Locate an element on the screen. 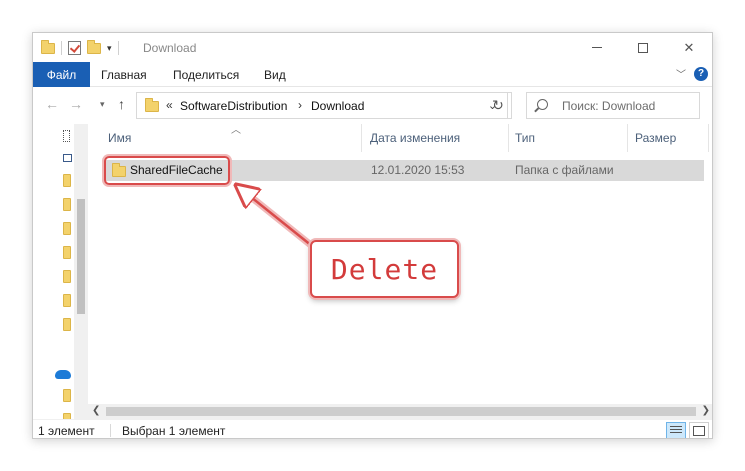 This screenshot has width=745, height=471. up-arrow-icon: ↑ is located at coordinates (121, 104).